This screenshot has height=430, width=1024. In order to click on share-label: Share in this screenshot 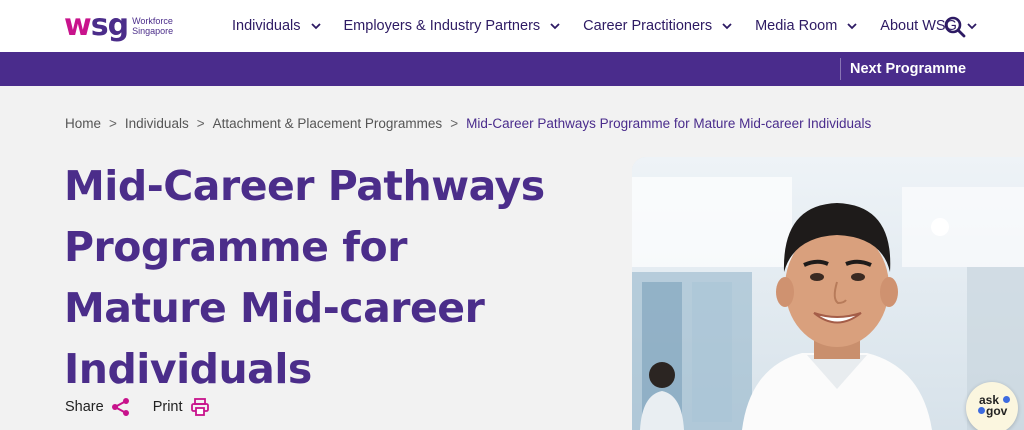, I will do `click(84, 407)`.